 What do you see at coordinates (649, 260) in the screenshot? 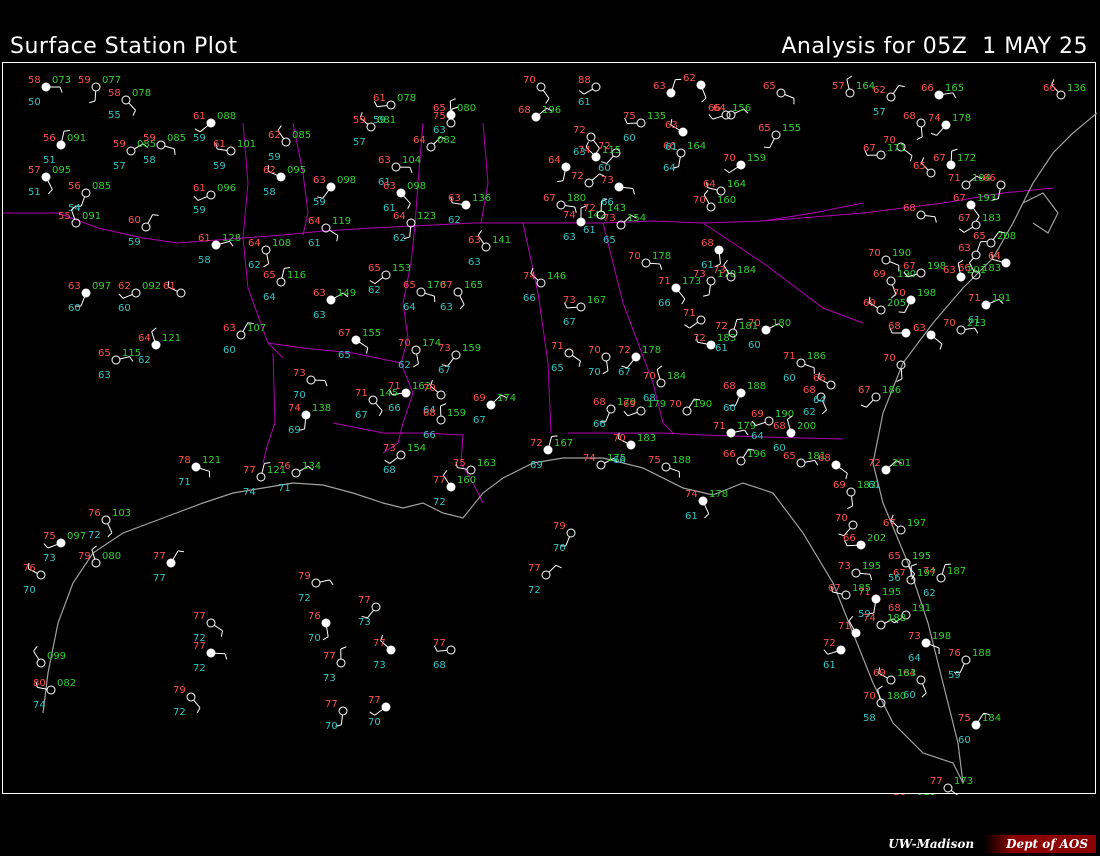
I see `station: 70 178` at bounding box center [649, 260].